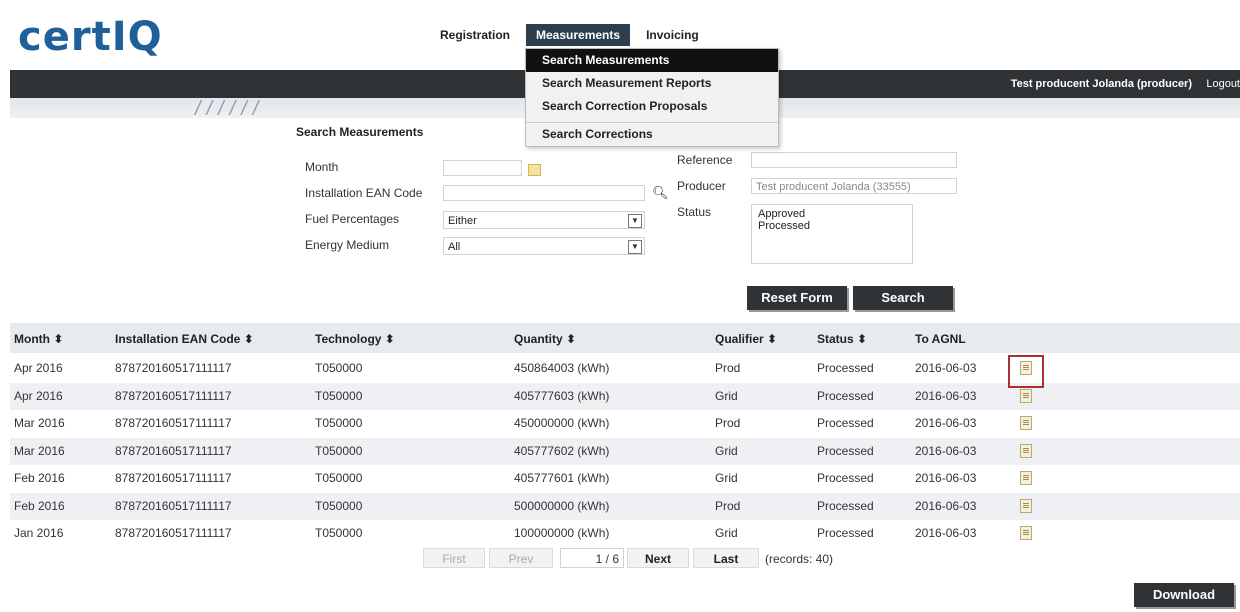 The image size is (1240, 612). I want to click on nav-registration: Registration, so click(475, 35).